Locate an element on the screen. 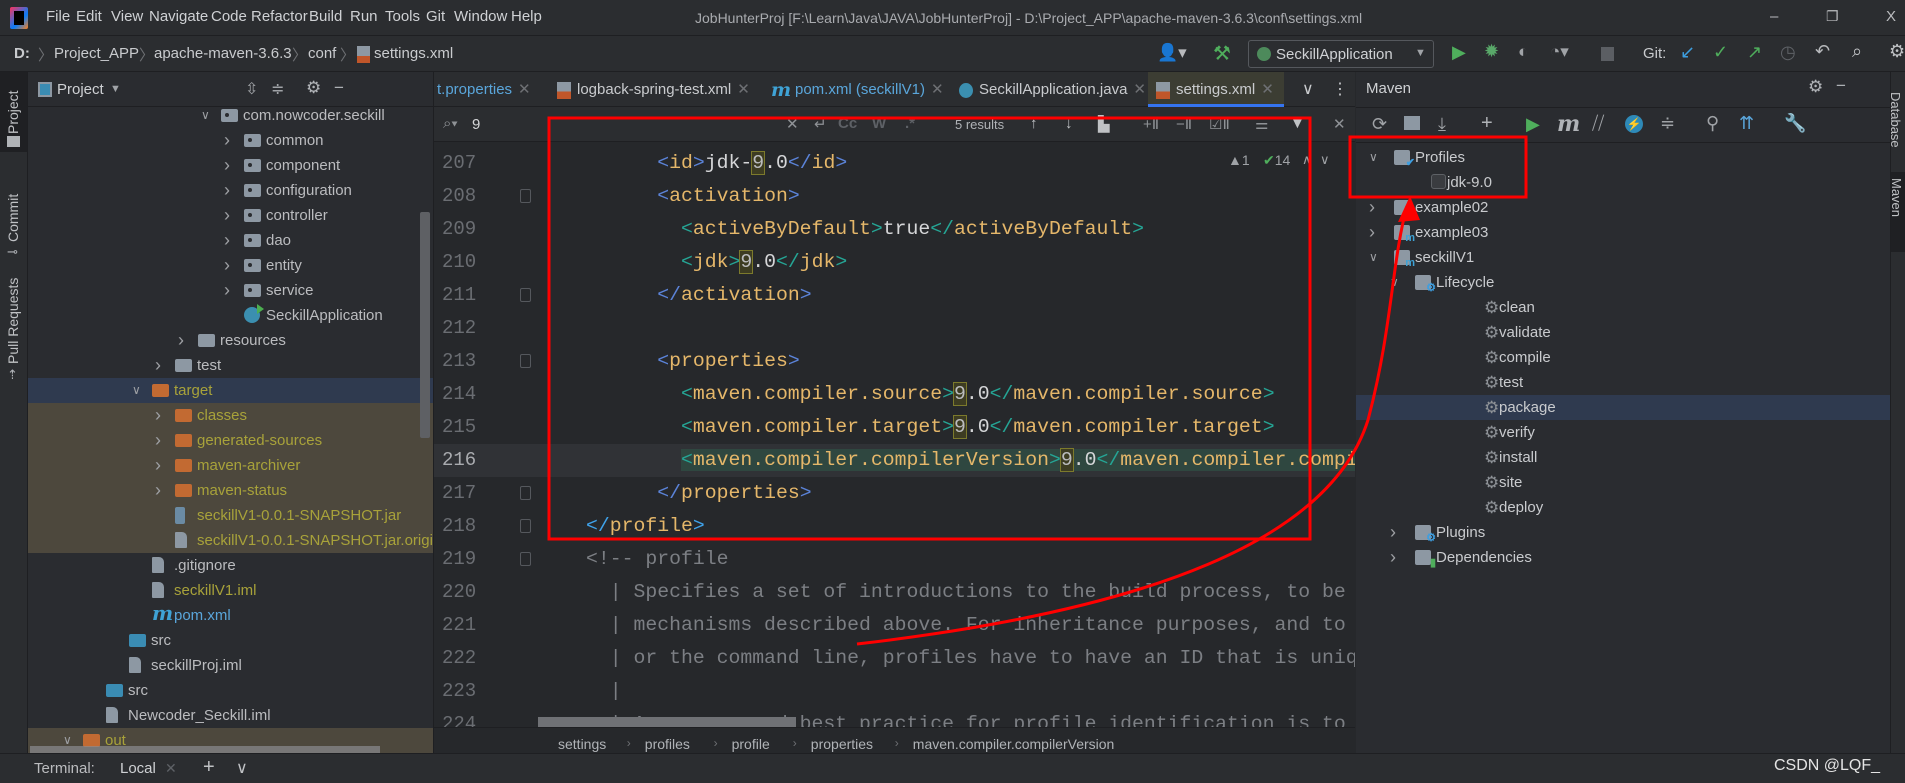  tree-item: › maven-archiver is located at coordinates (230, 465).